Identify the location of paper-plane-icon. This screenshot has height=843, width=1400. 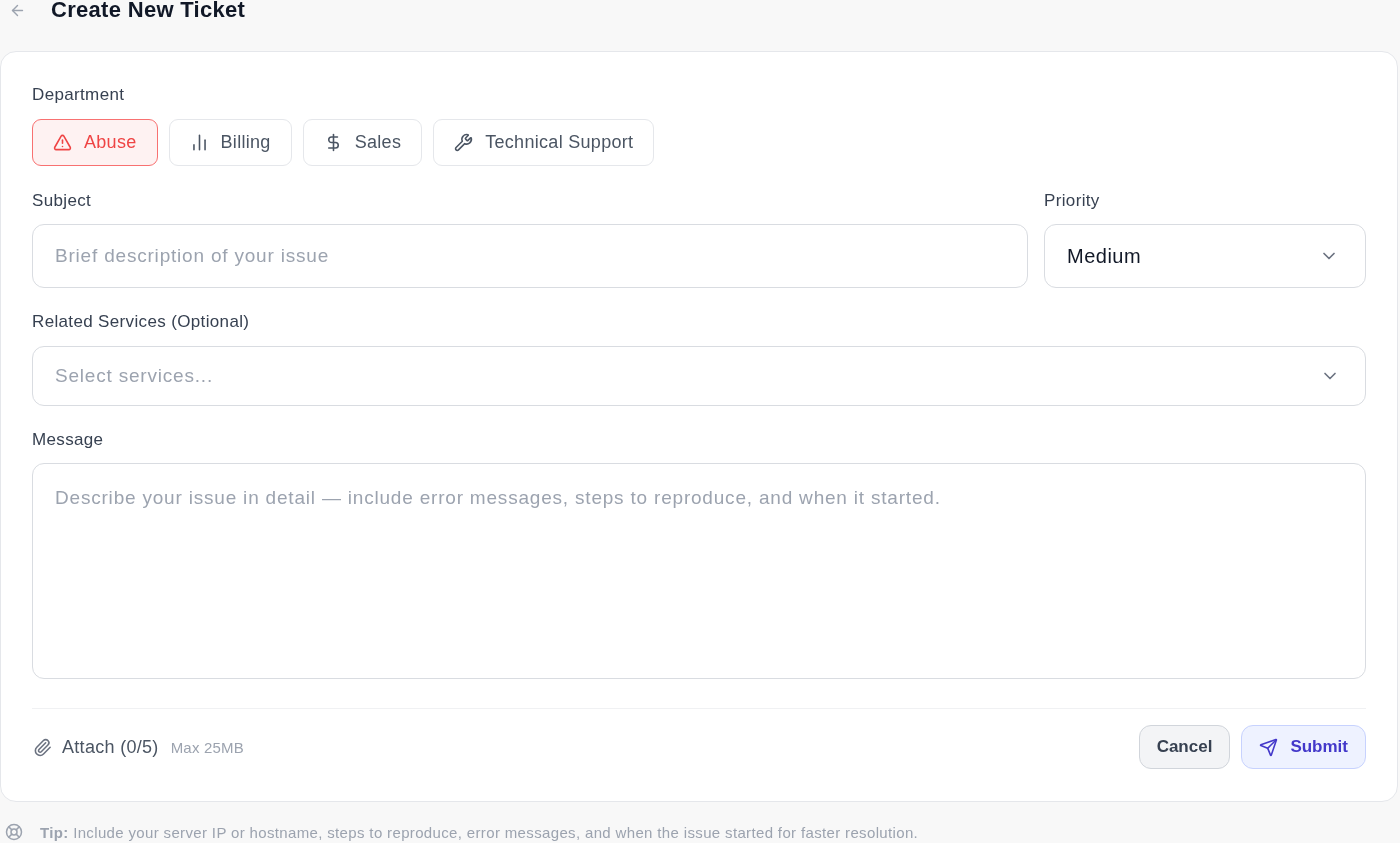
(1269, 747).